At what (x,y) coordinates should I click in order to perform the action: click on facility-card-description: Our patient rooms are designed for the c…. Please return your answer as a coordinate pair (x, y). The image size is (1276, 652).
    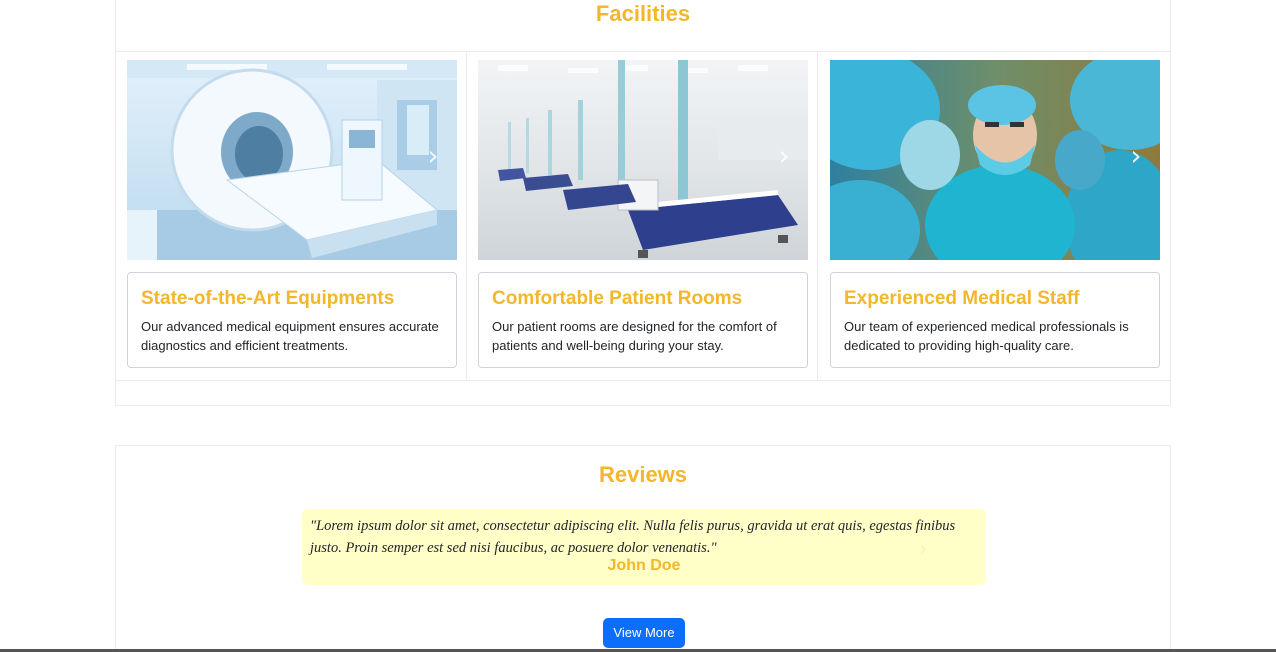
    Looking at the image, I should click on (634, 336).